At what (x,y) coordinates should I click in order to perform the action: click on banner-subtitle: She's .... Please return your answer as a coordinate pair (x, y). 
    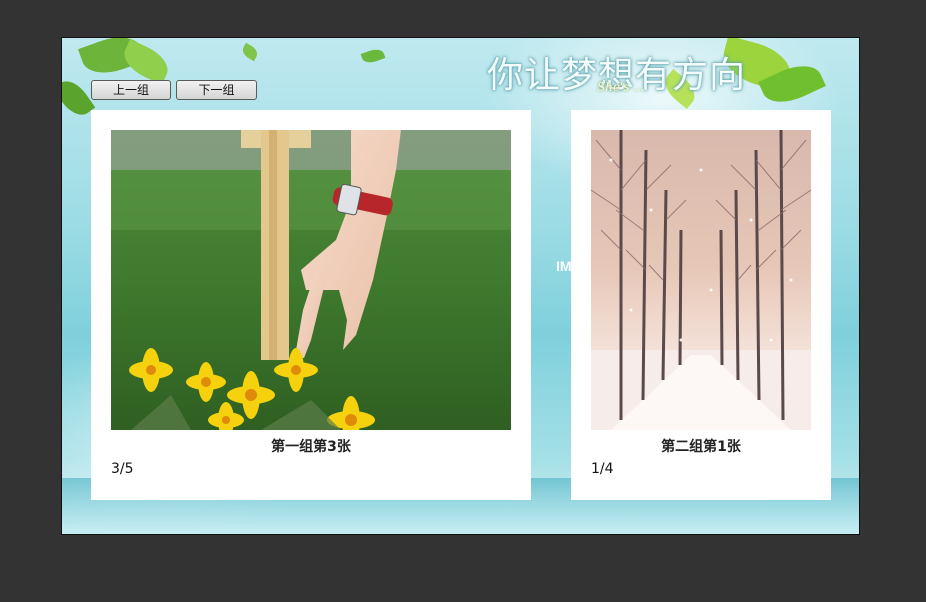
    Looking at the image, I should click on (621, 87).